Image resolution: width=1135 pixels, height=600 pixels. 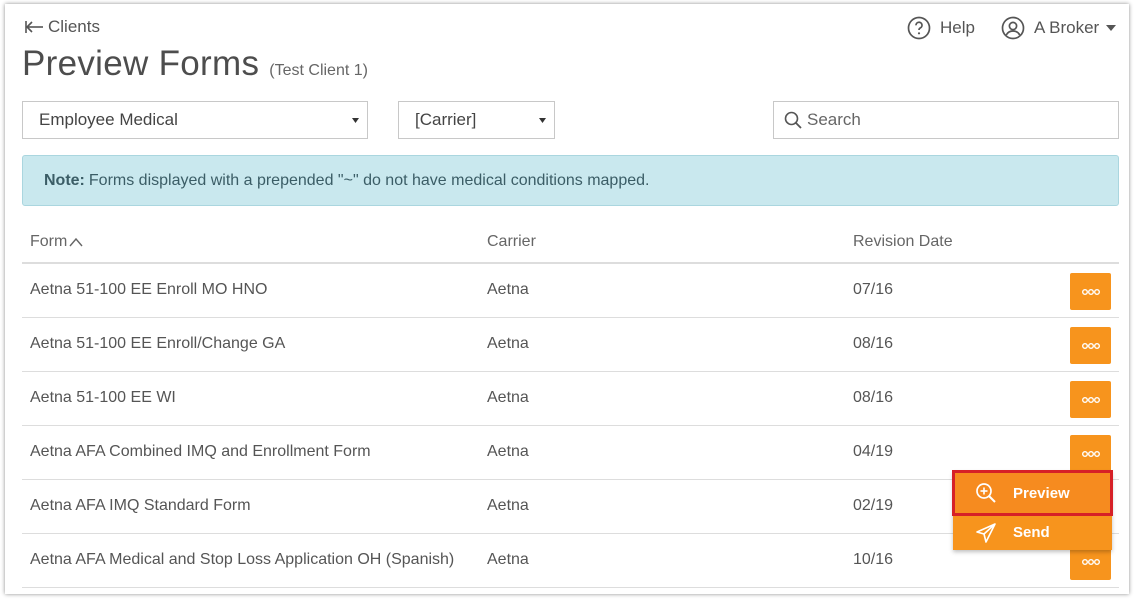 What do you see at coordinates (793, 120) in the screenshot?
I see `search-icon` at bounding box center [793, 120].